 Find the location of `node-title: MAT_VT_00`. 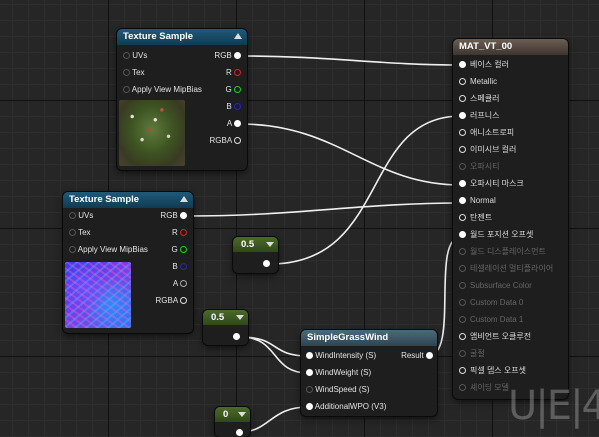

node-title: MAT_VT_00 is located at coordinates (510, 47).